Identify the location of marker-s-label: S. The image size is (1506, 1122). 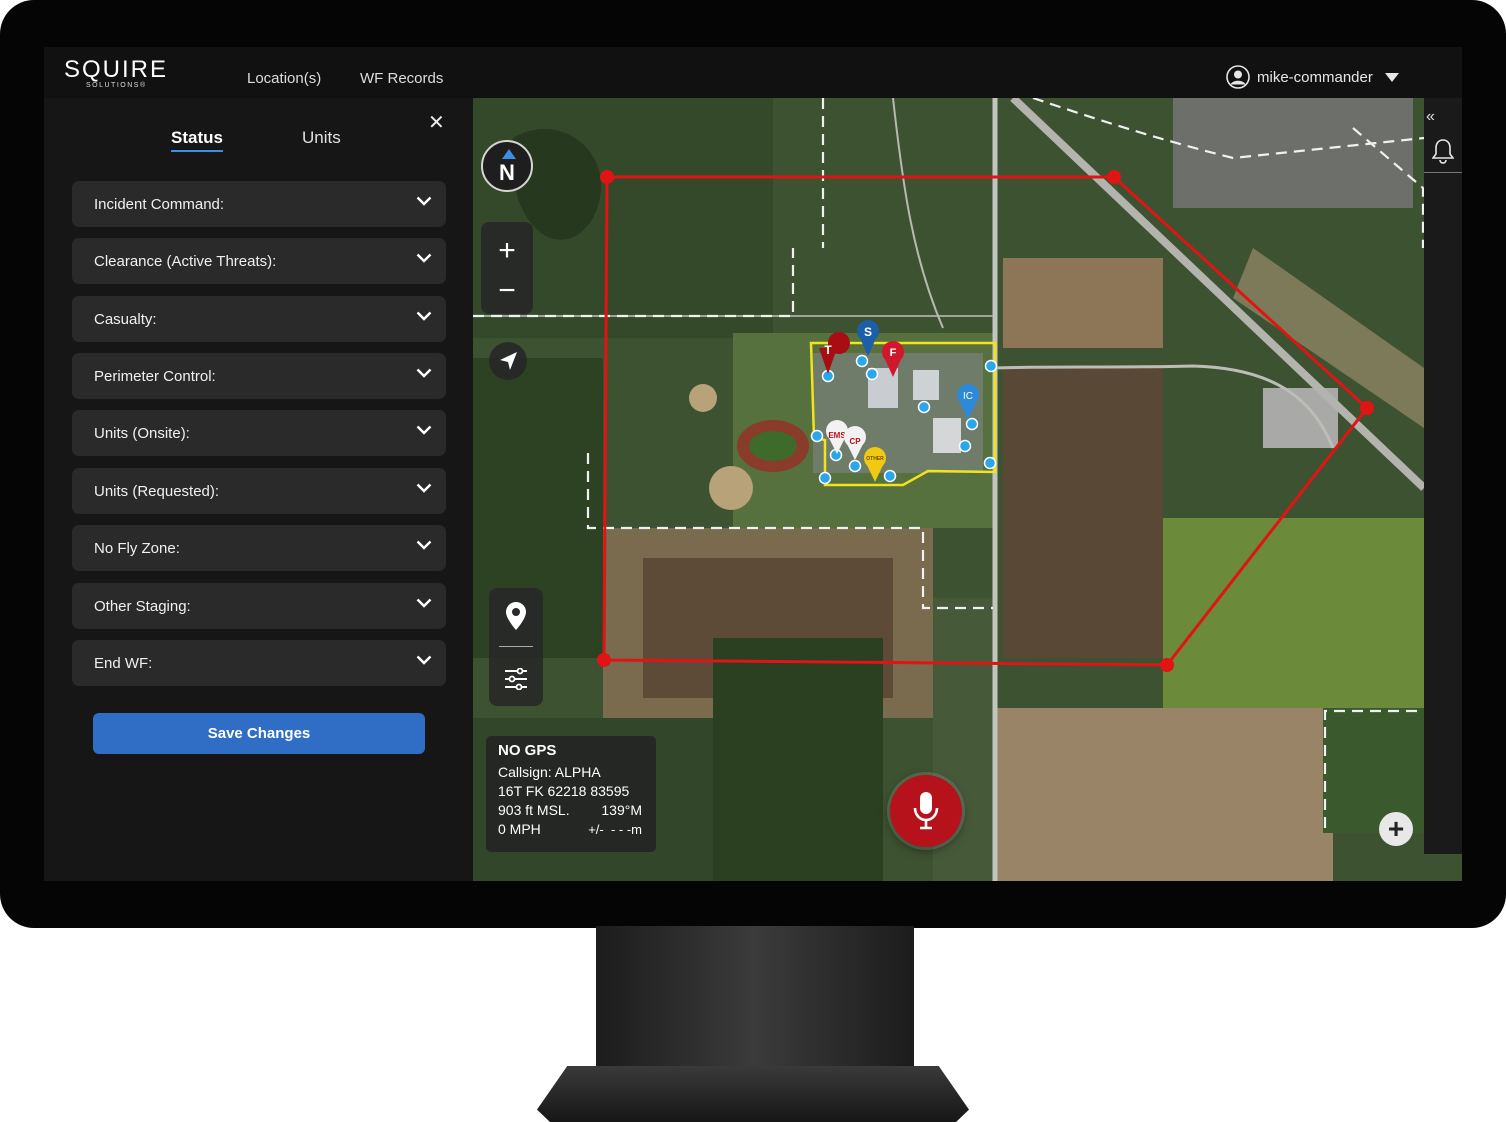
(868, 332).